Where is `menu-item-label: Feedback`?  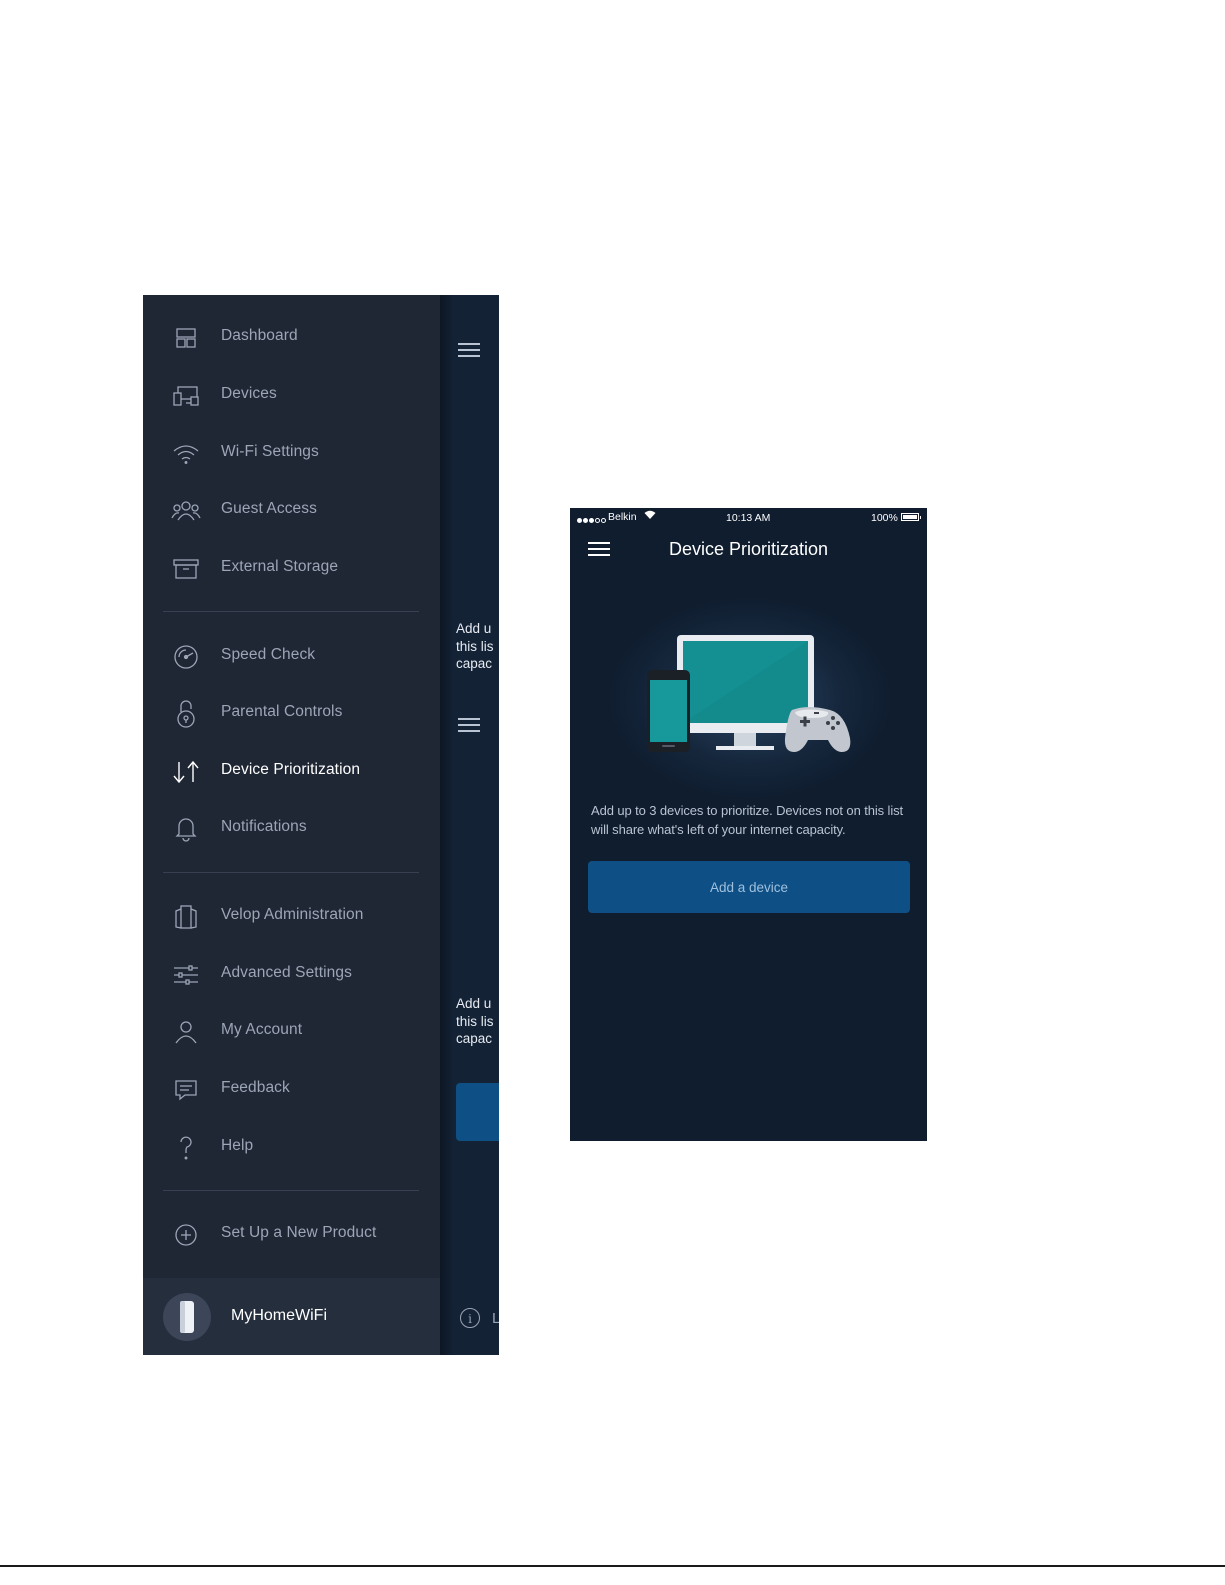 menu-item-label: Feedback is located at coordinates (255, 1087).